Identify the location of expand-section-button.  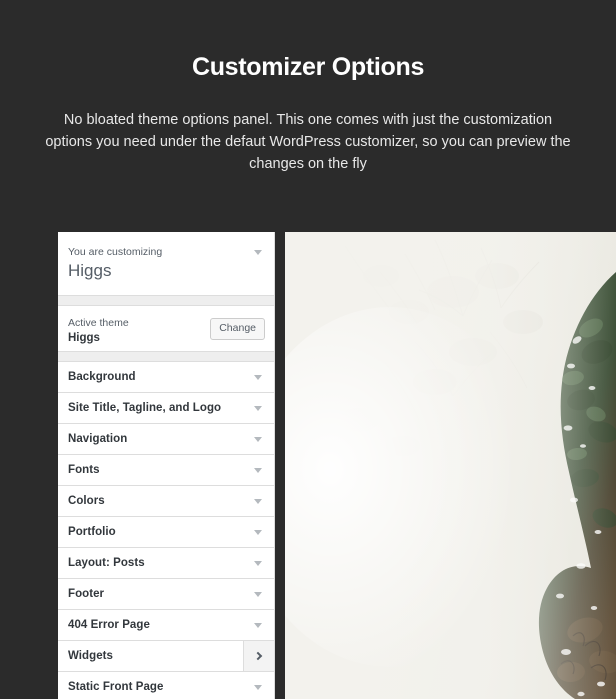
(258, 656).